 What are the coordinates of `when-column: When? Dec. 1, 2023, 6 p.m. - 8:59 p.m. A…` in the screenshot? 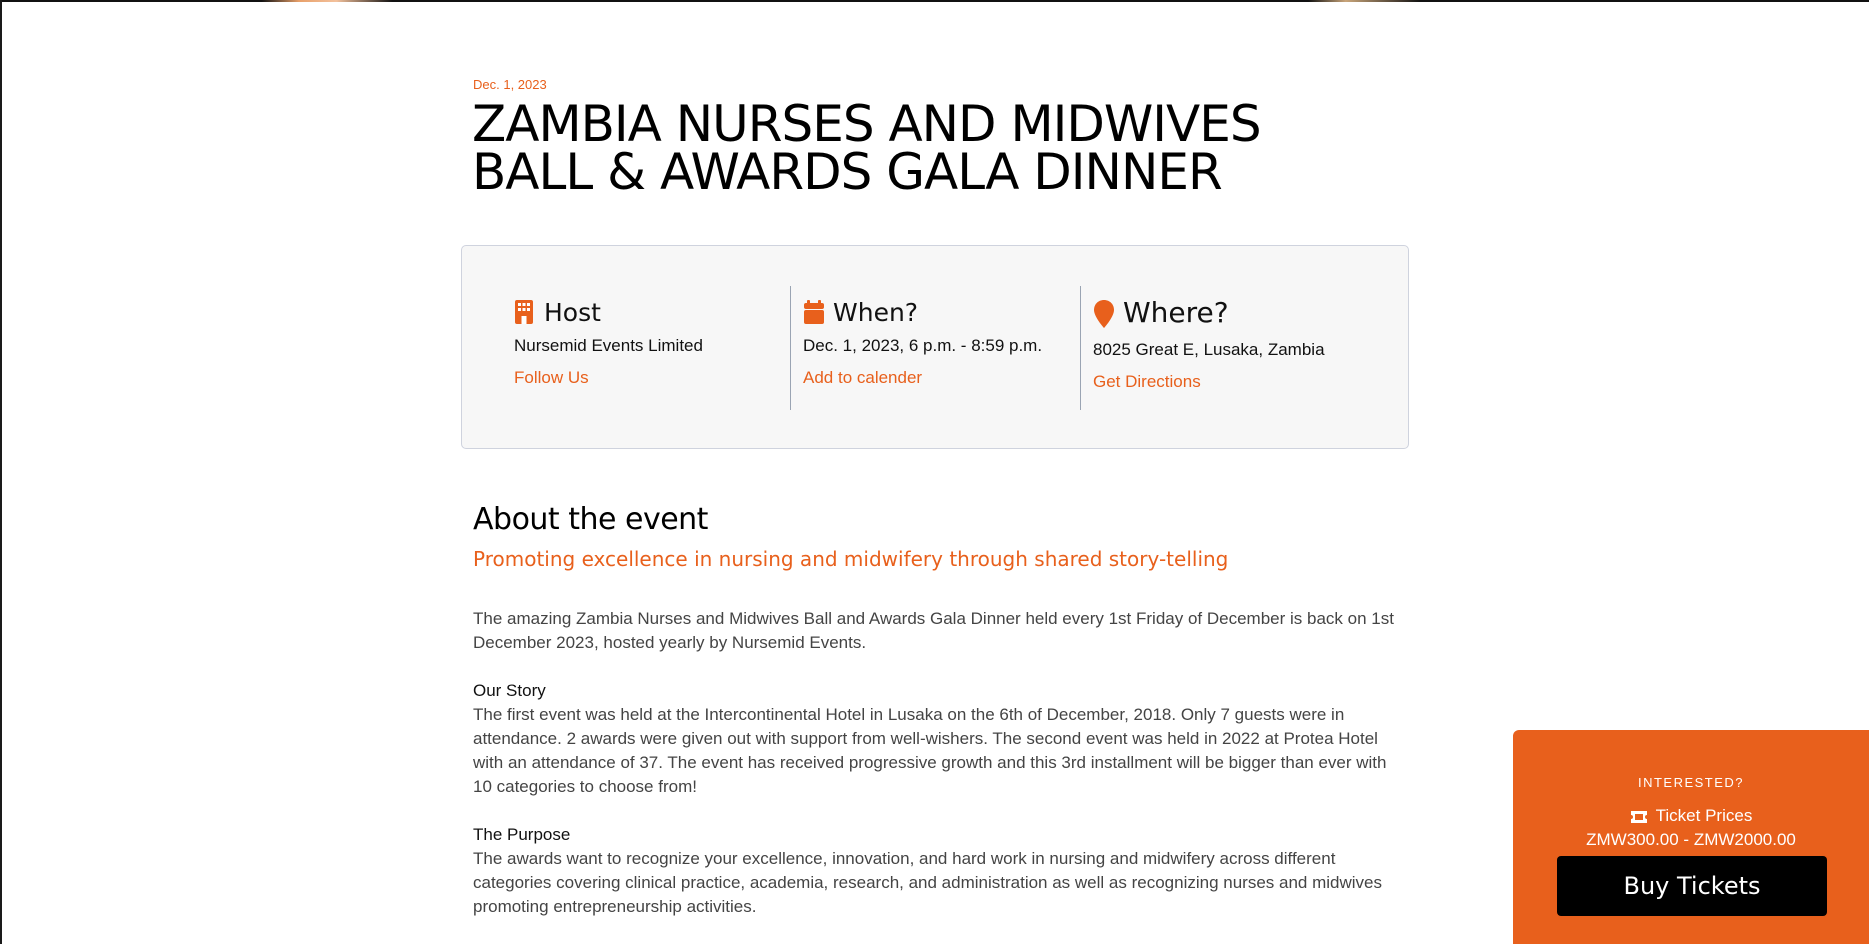 It's located at (931, 348).